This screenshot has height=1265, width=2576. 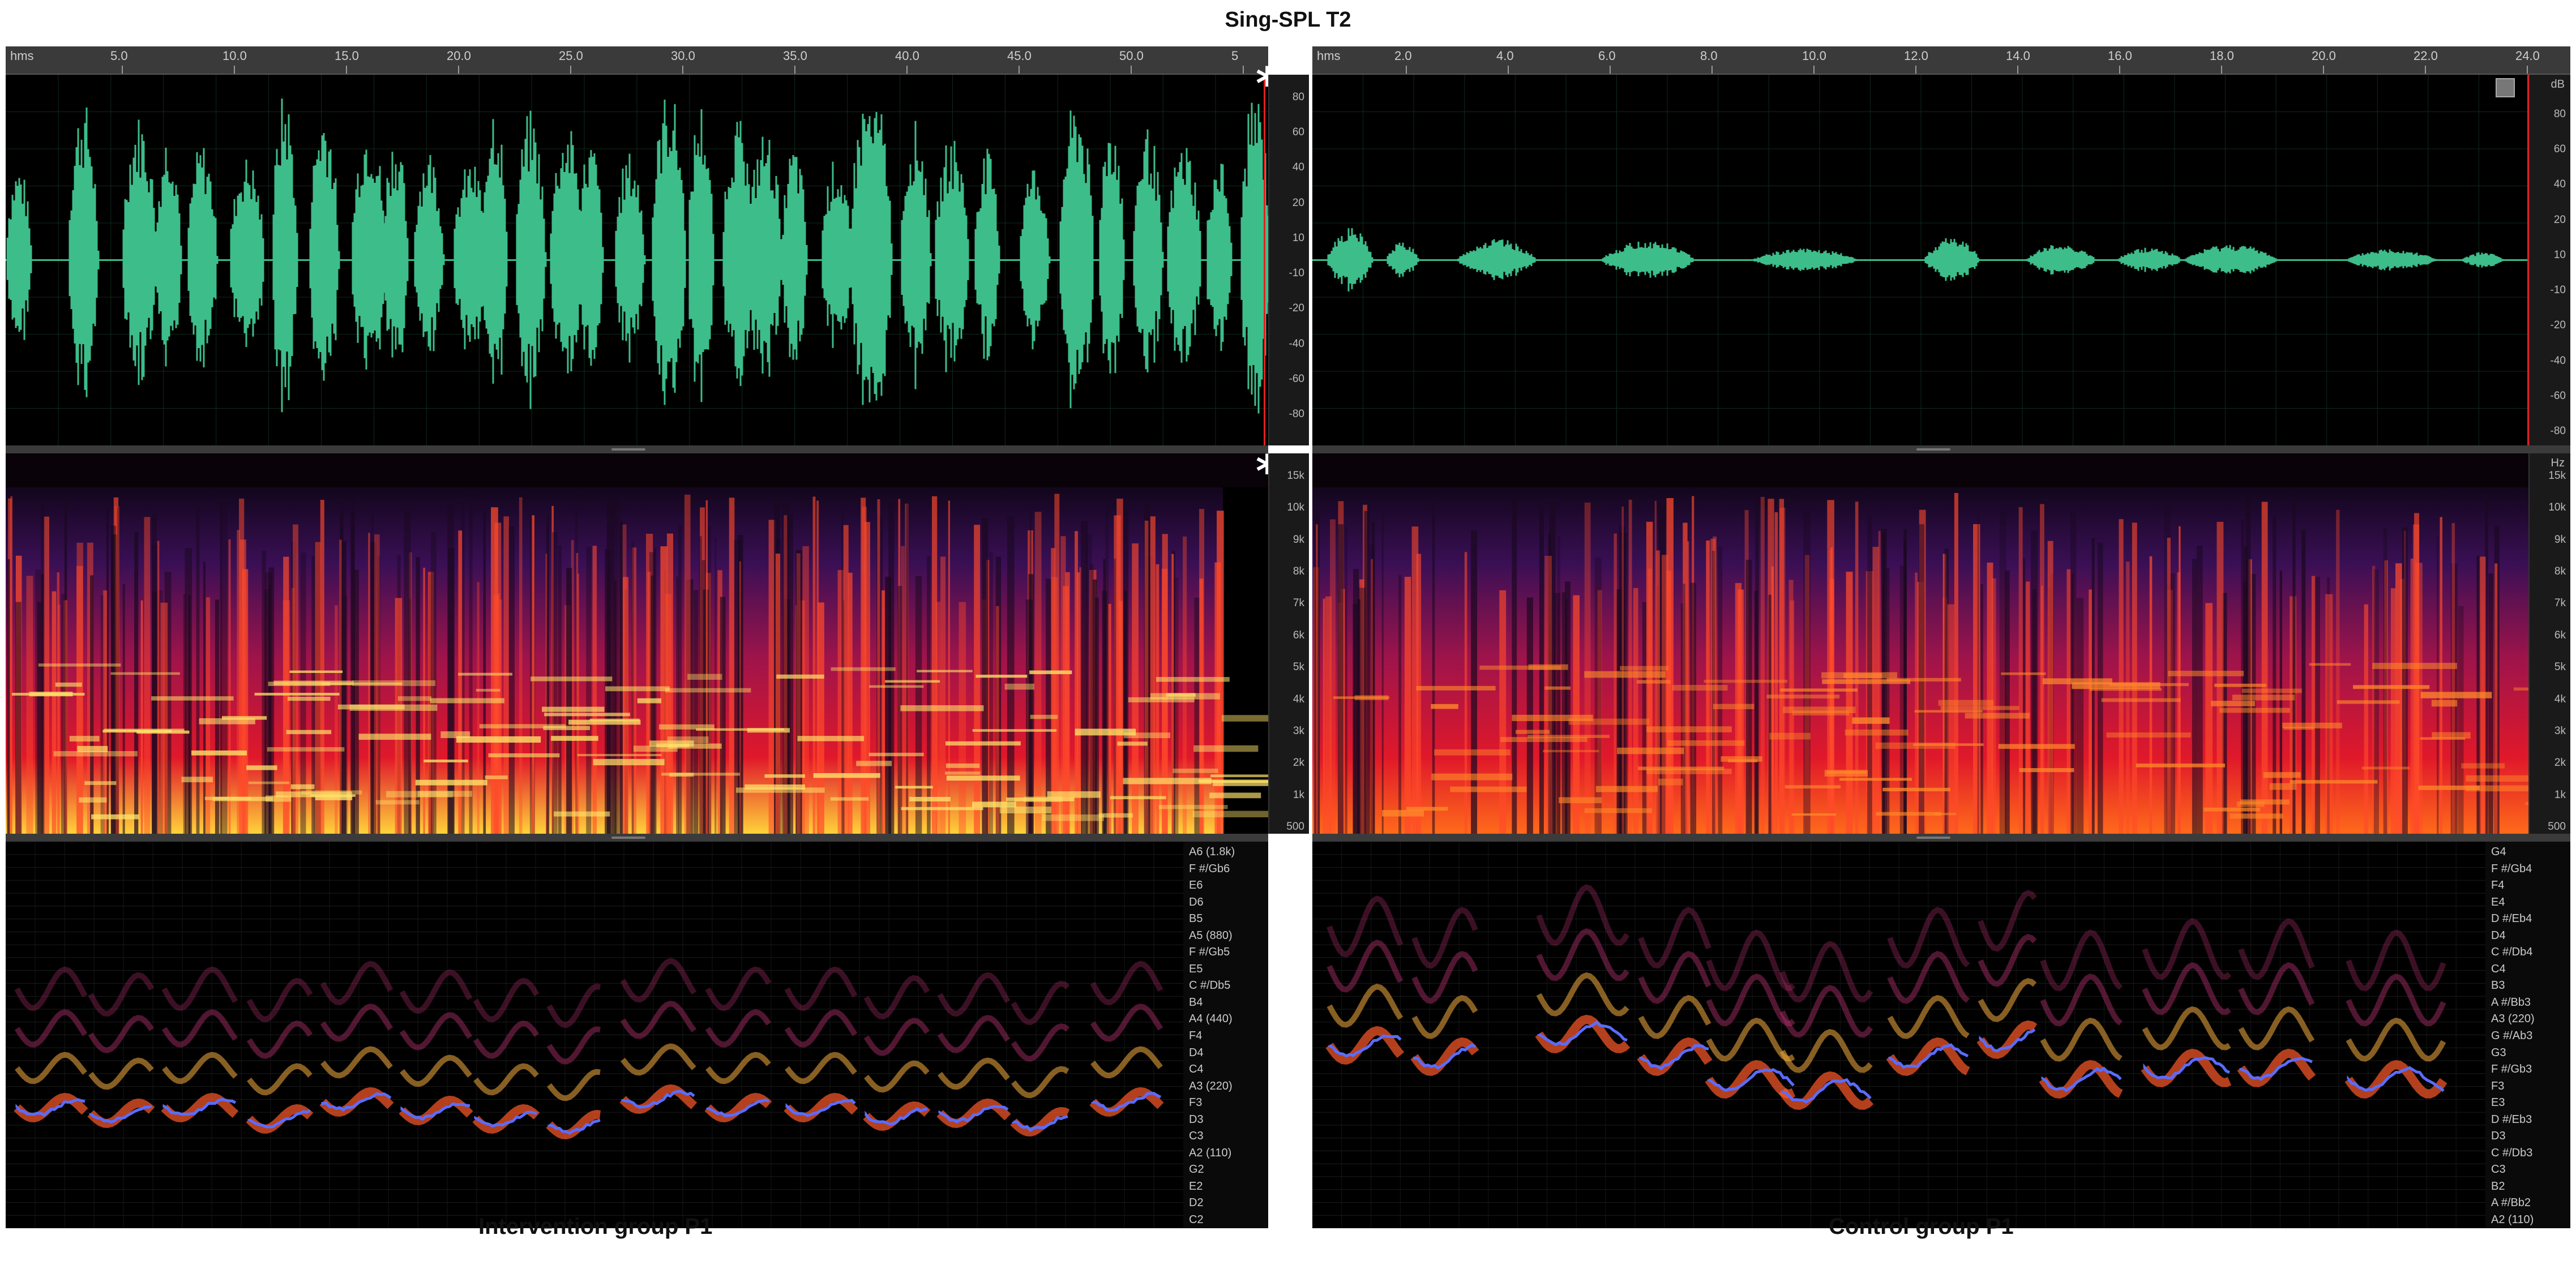 I want to click on pitch-label: B3, so click(x=2498, y=985).